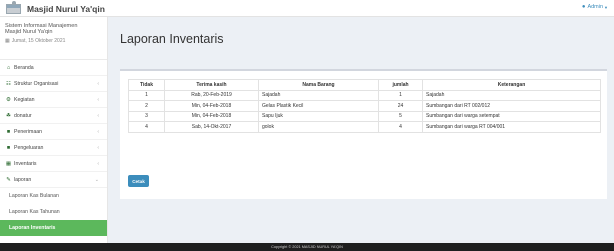 This screenshot has height=251, width=614. I want to click on submenu-item-label: Laporan Kas Tahunan, so click(34, 212).